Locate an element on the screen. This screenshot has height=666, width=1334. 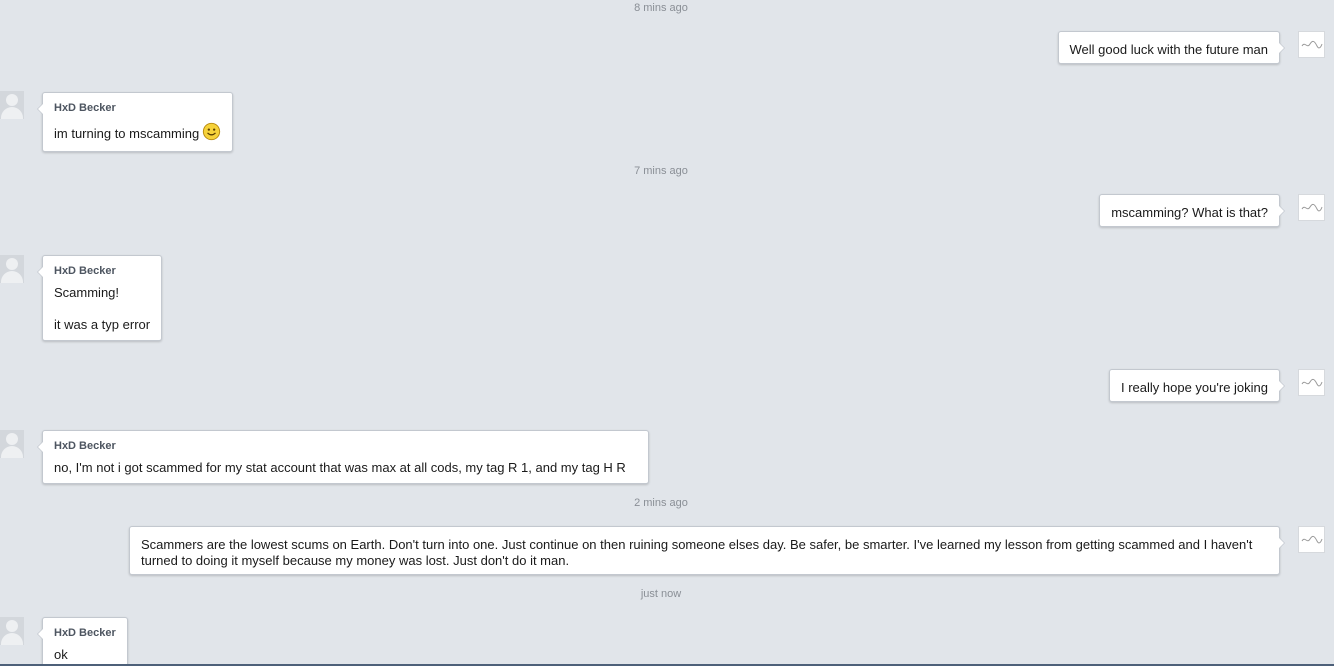
timestamp: 2 mins ago is located at coordinates (661, 503).